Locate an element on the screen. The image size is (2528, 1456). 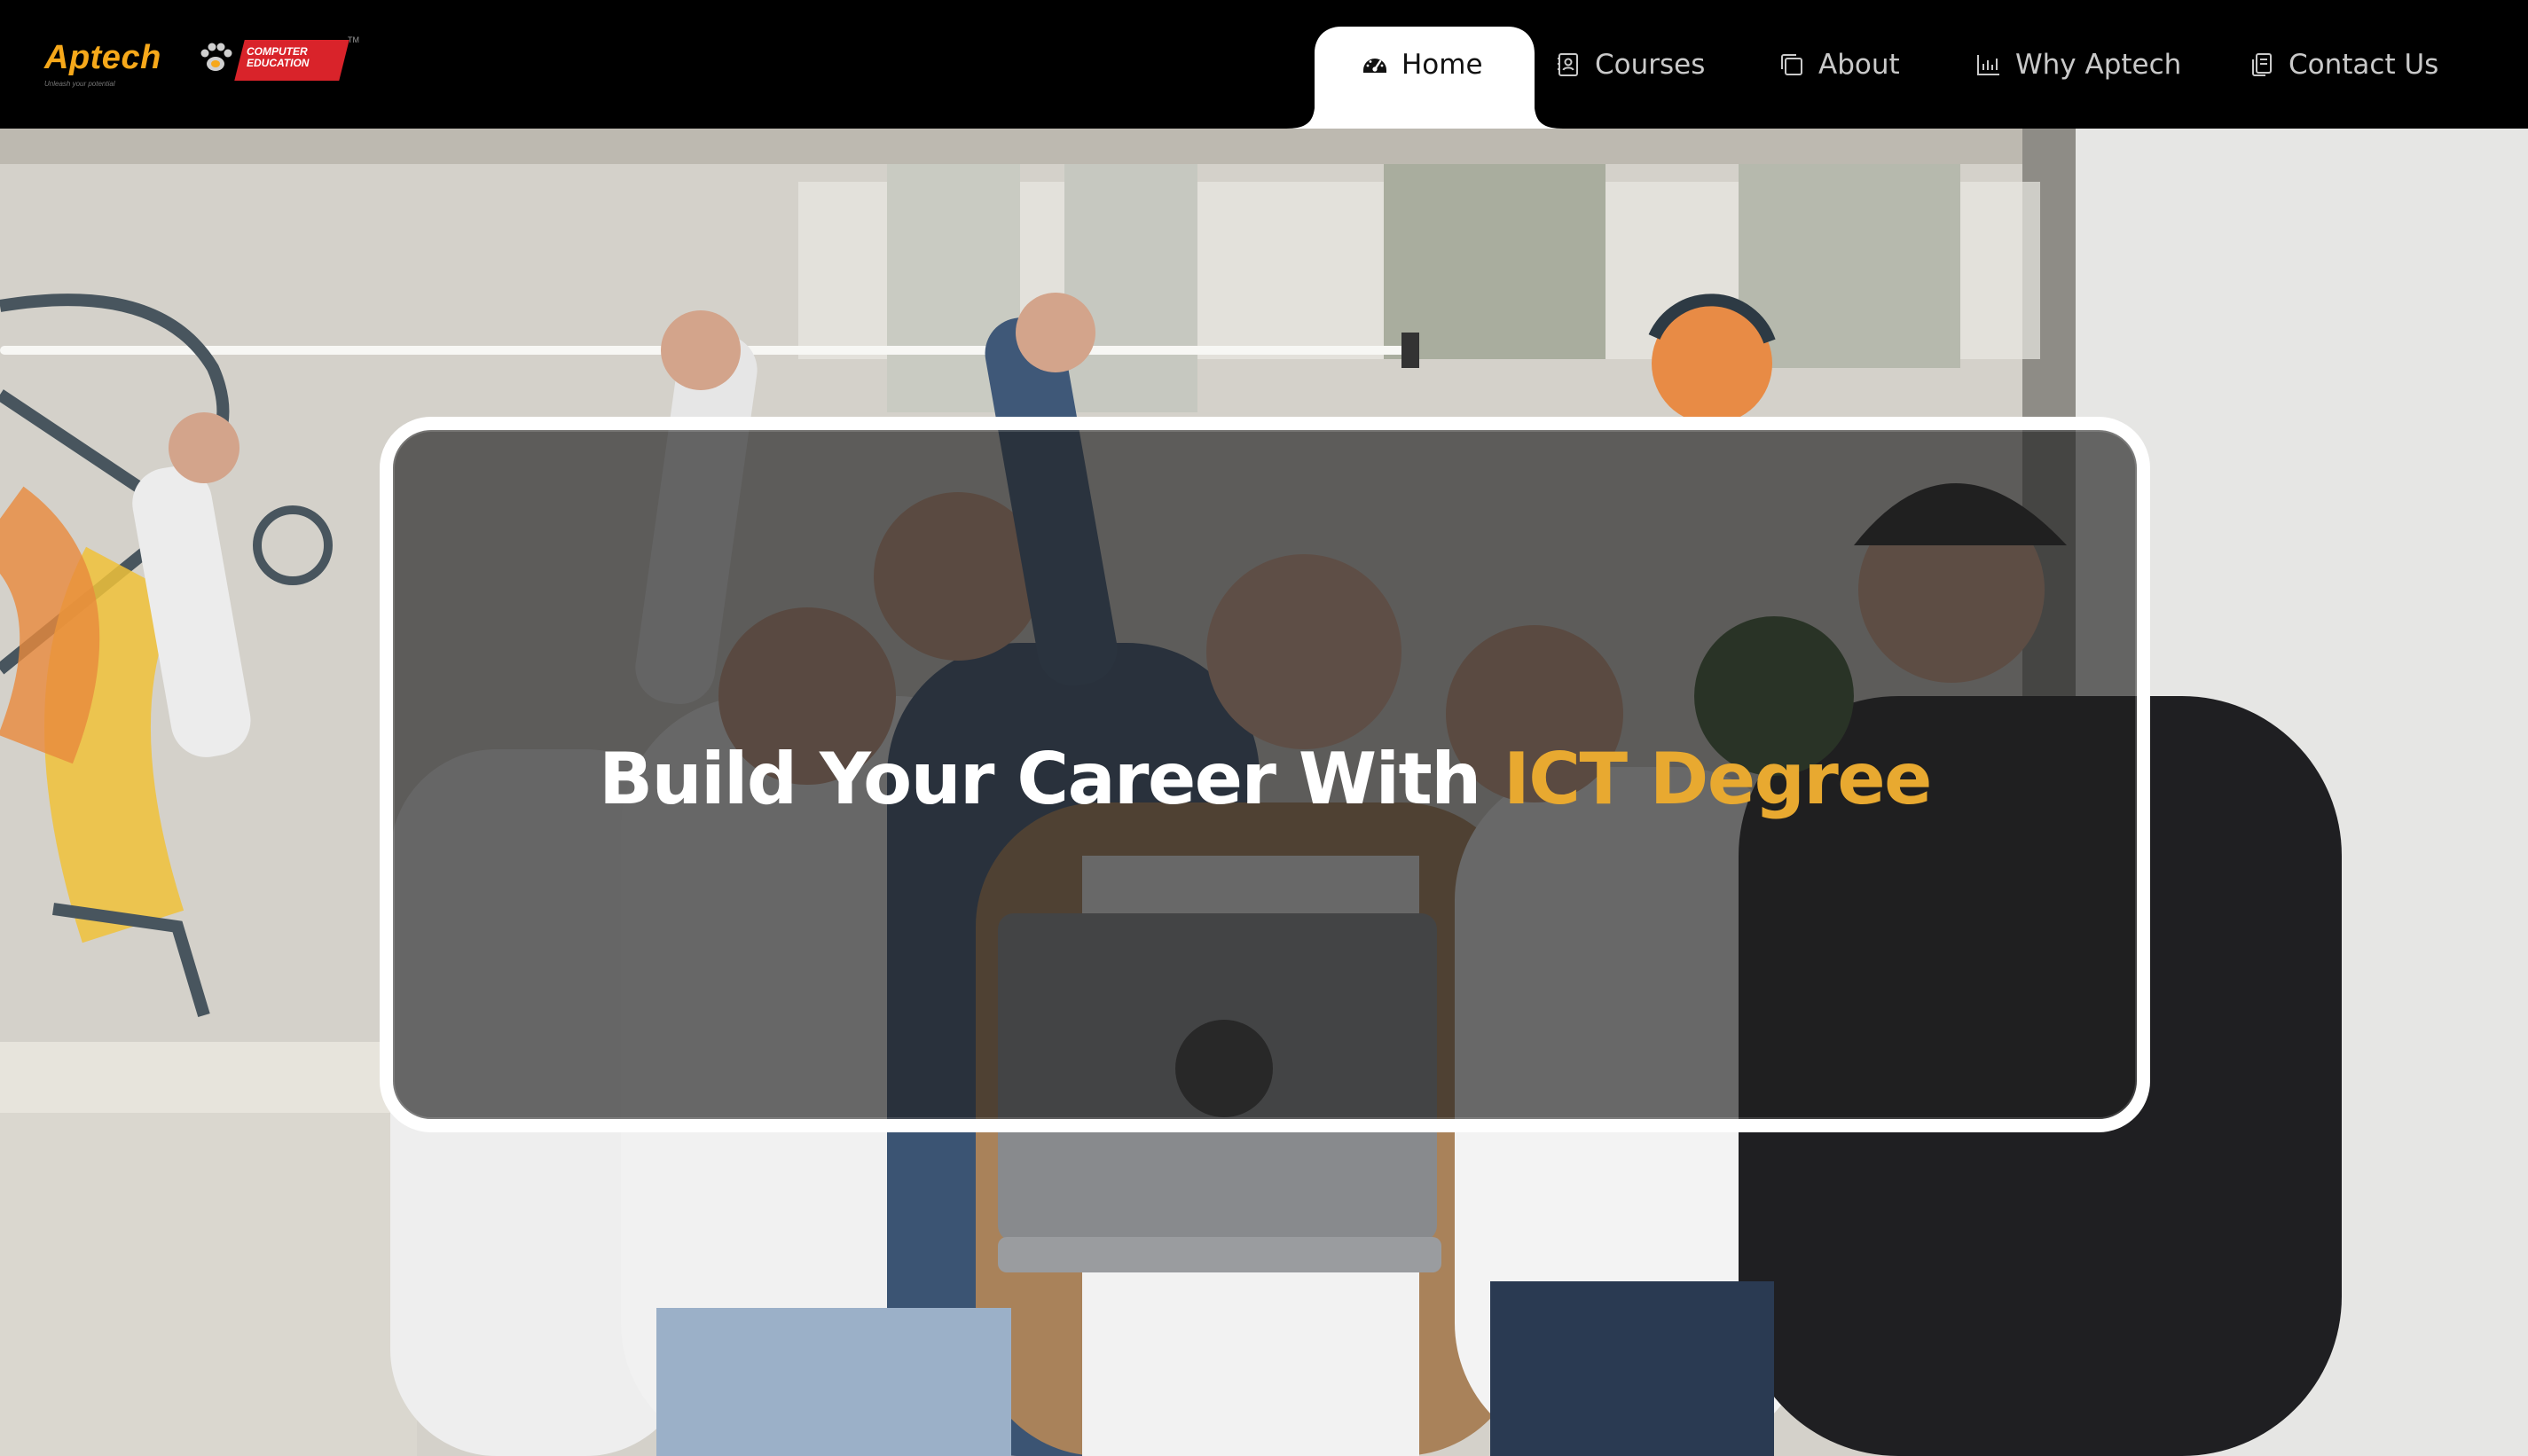
nav-why-aptech-label: Why Aptech is located at coordinates (2098, 65).